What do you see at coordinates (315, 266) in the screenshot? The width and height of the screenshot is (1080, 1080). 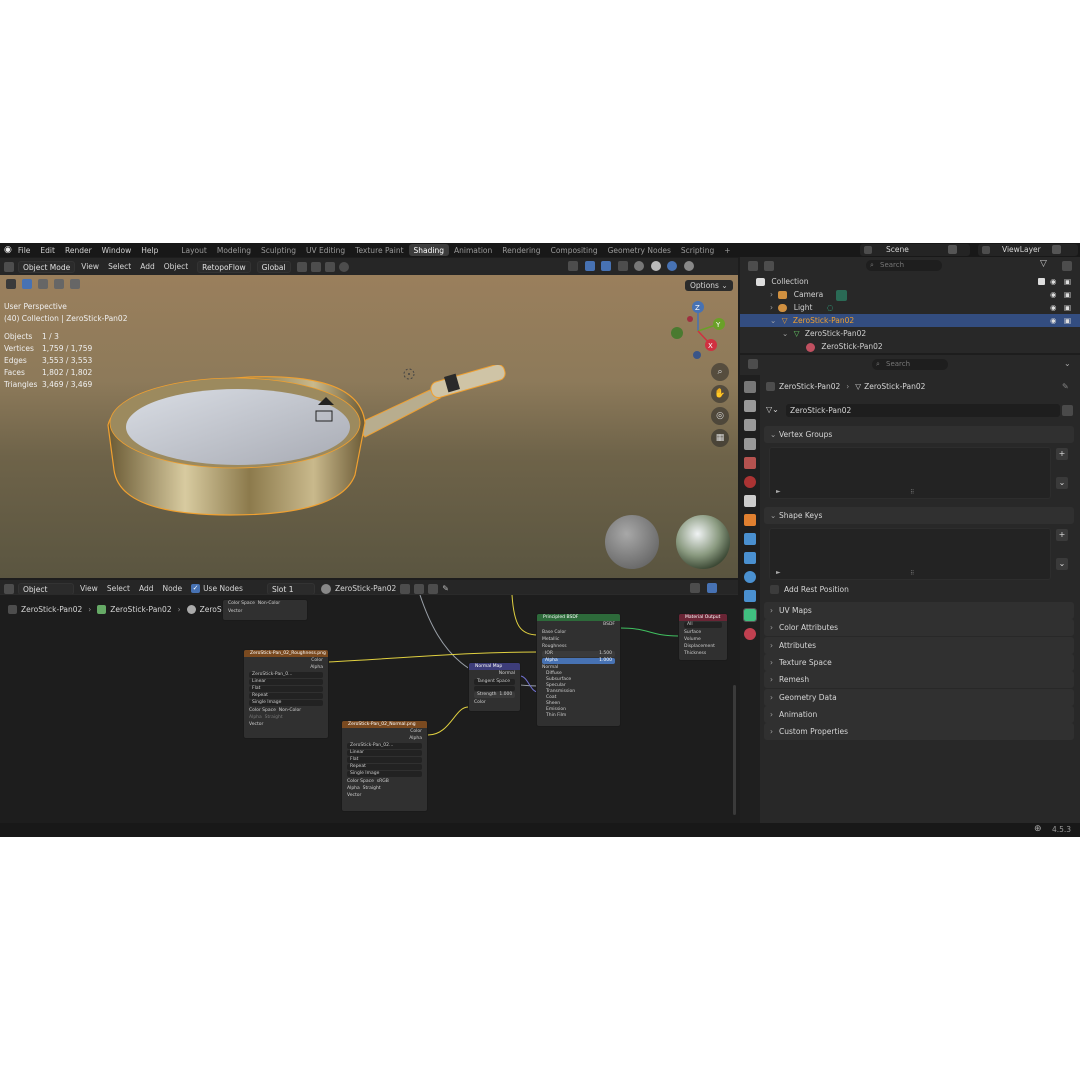 I see `snap-icon` at bounding box center [315, 266].